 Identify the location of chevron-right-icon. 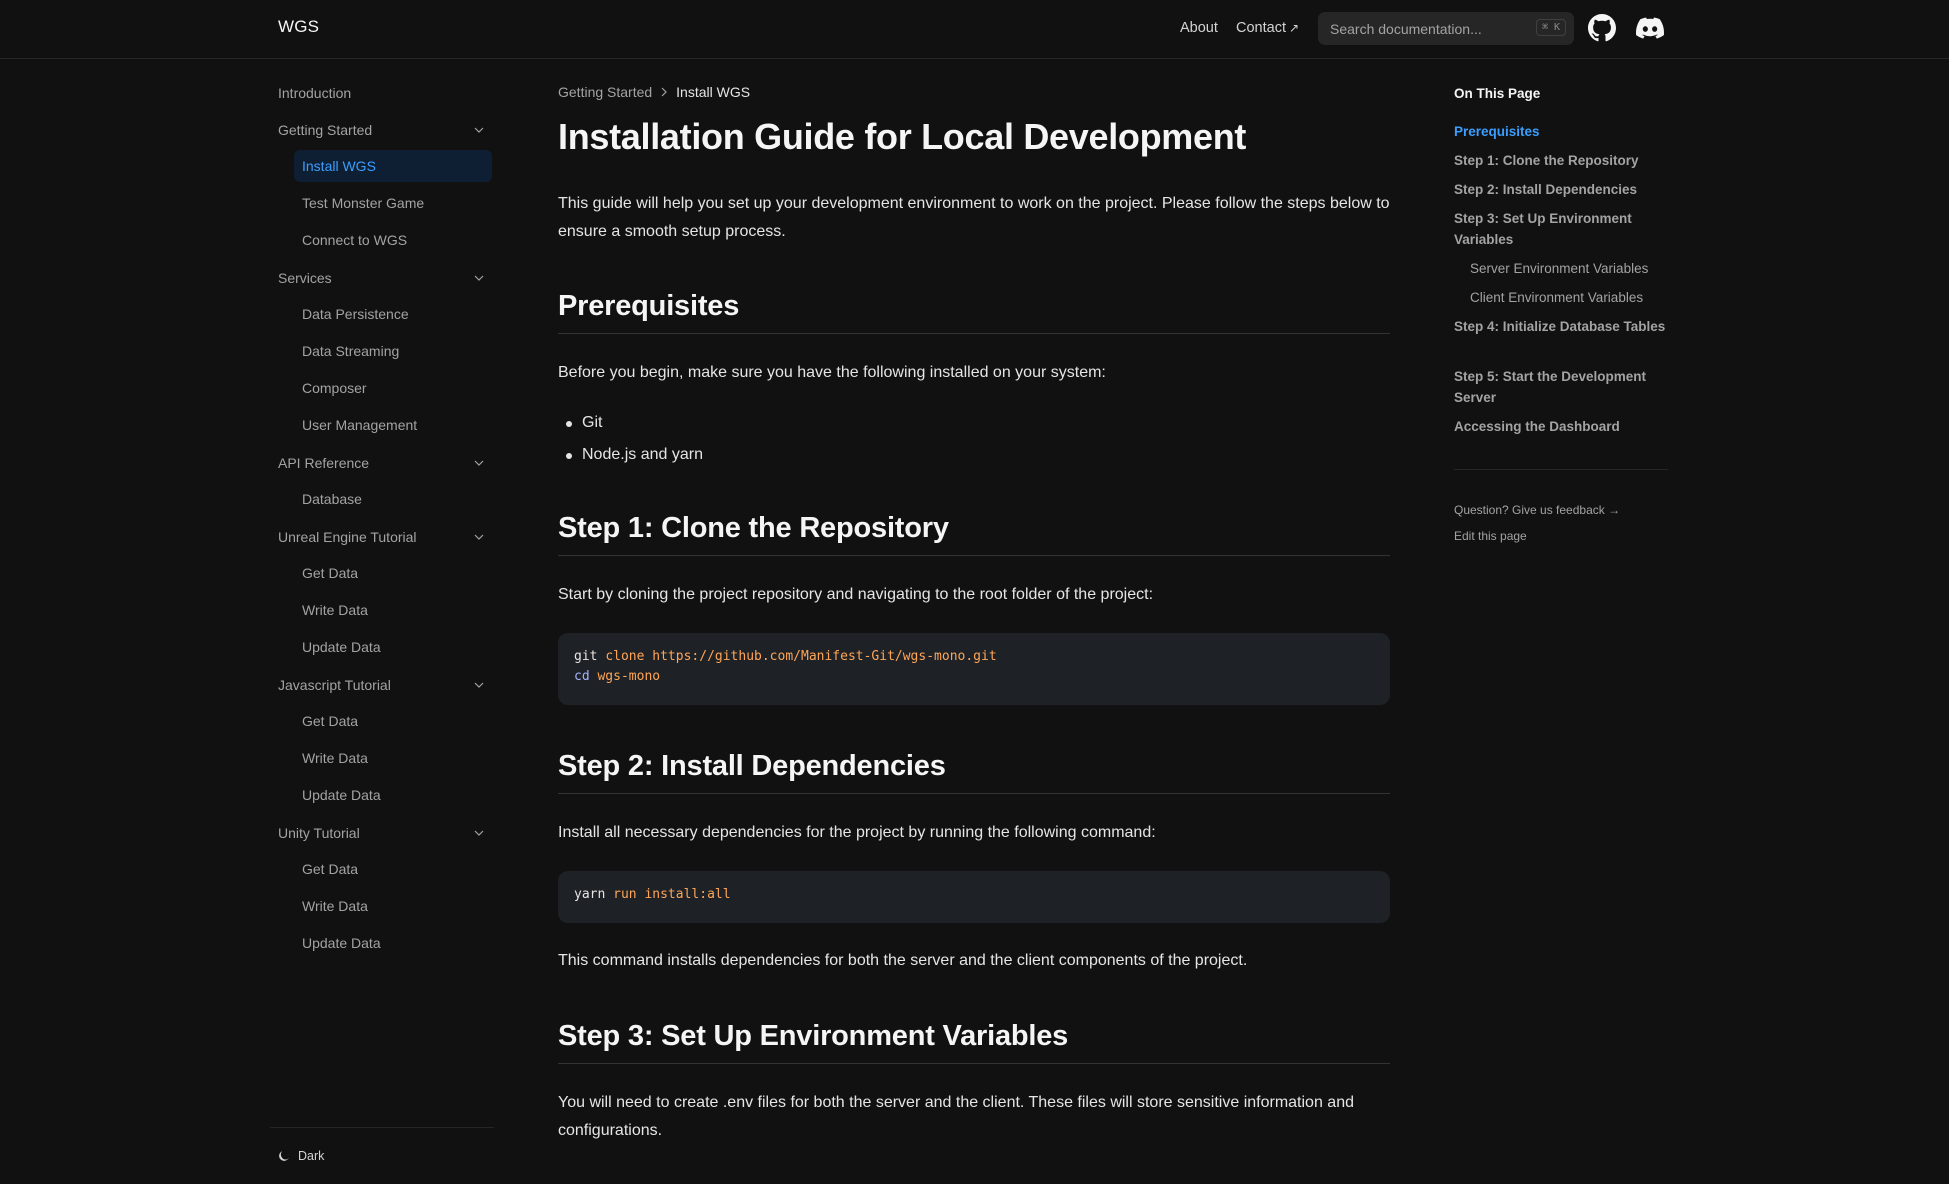
(664, 92).